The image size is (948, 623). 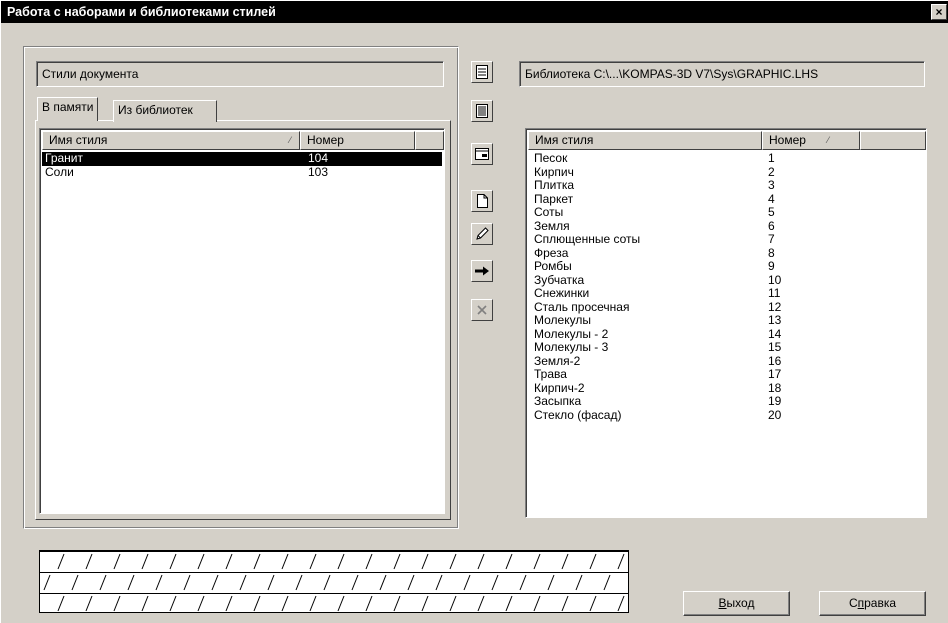 What do you see at coordinates (165, 111) in the screenshot?
I see `tab-from-libraries: Из библиотек` at bounding box center [165, 111].